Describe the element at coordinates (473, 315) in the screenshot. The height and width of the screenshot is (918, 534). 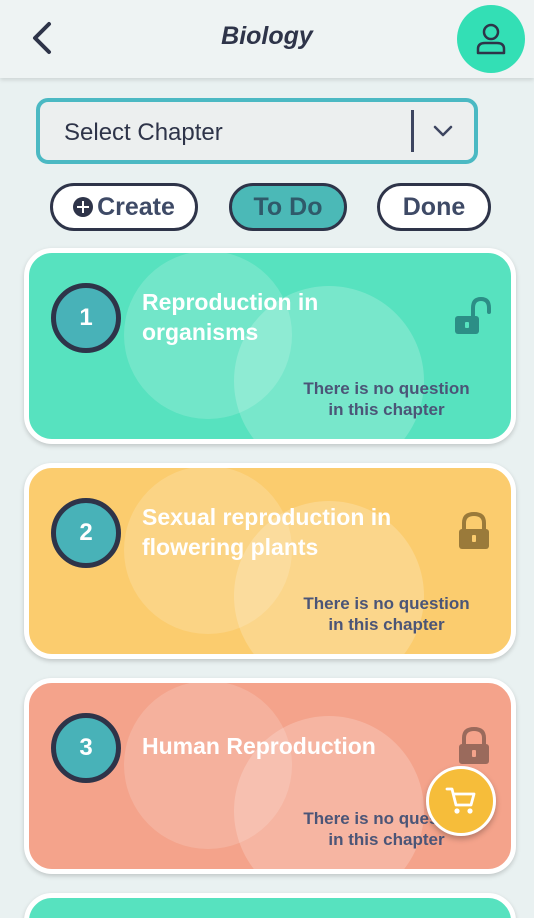
I see `unlock-icon` at that location.